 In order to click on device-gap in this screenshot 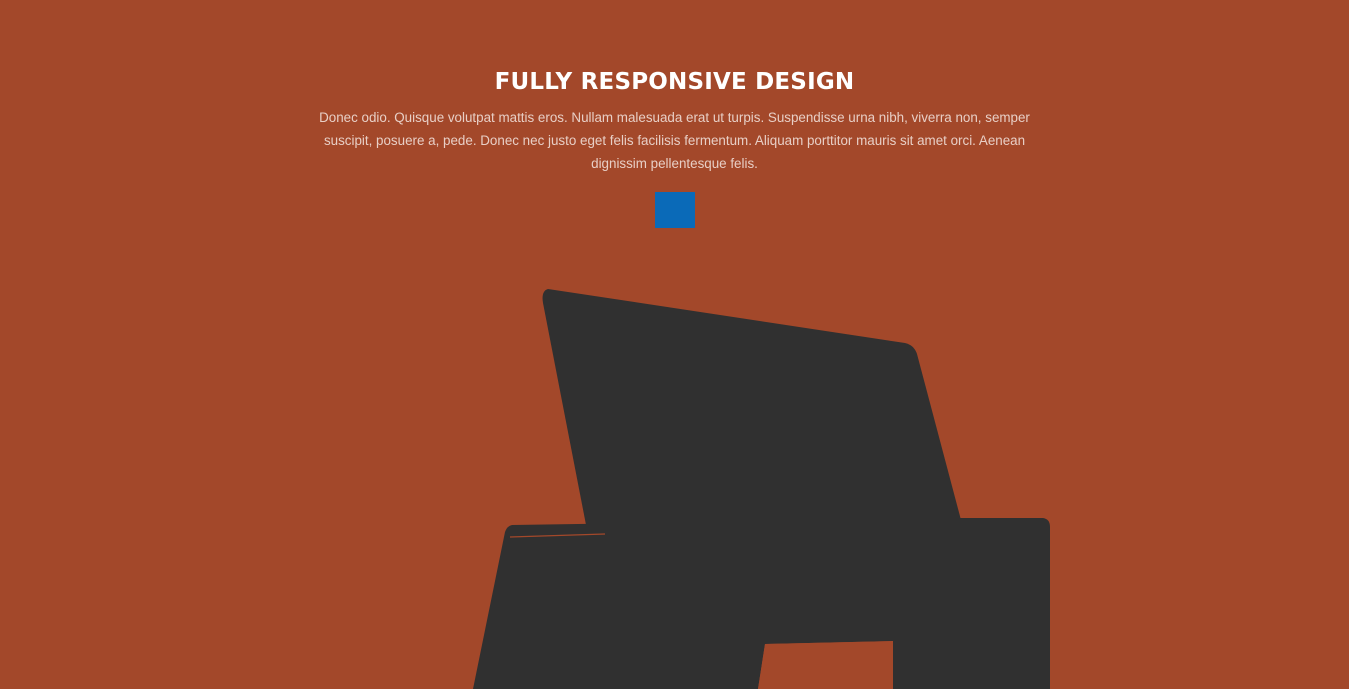, I will do `click(825, 665)`.